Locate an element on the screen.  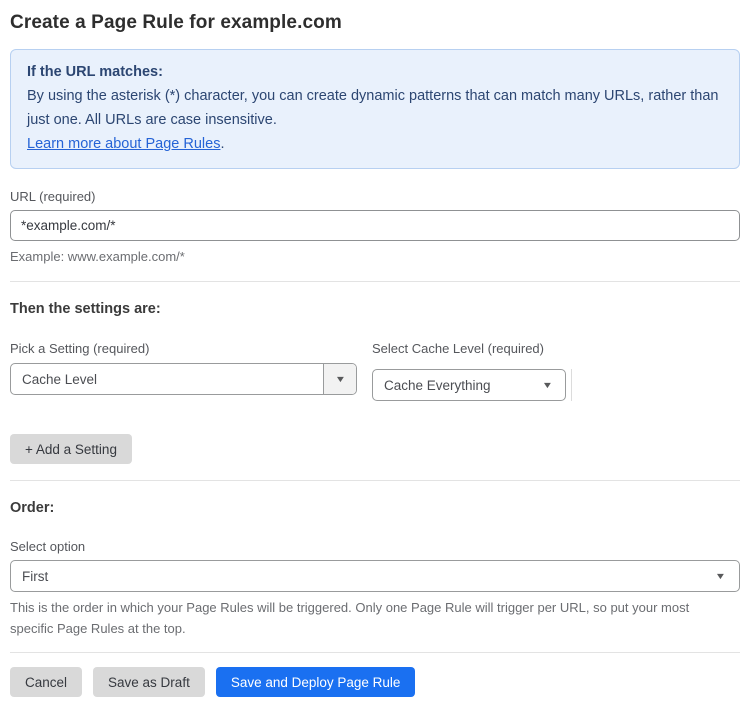
picker-side-divider is located at coordinates (571, 385).